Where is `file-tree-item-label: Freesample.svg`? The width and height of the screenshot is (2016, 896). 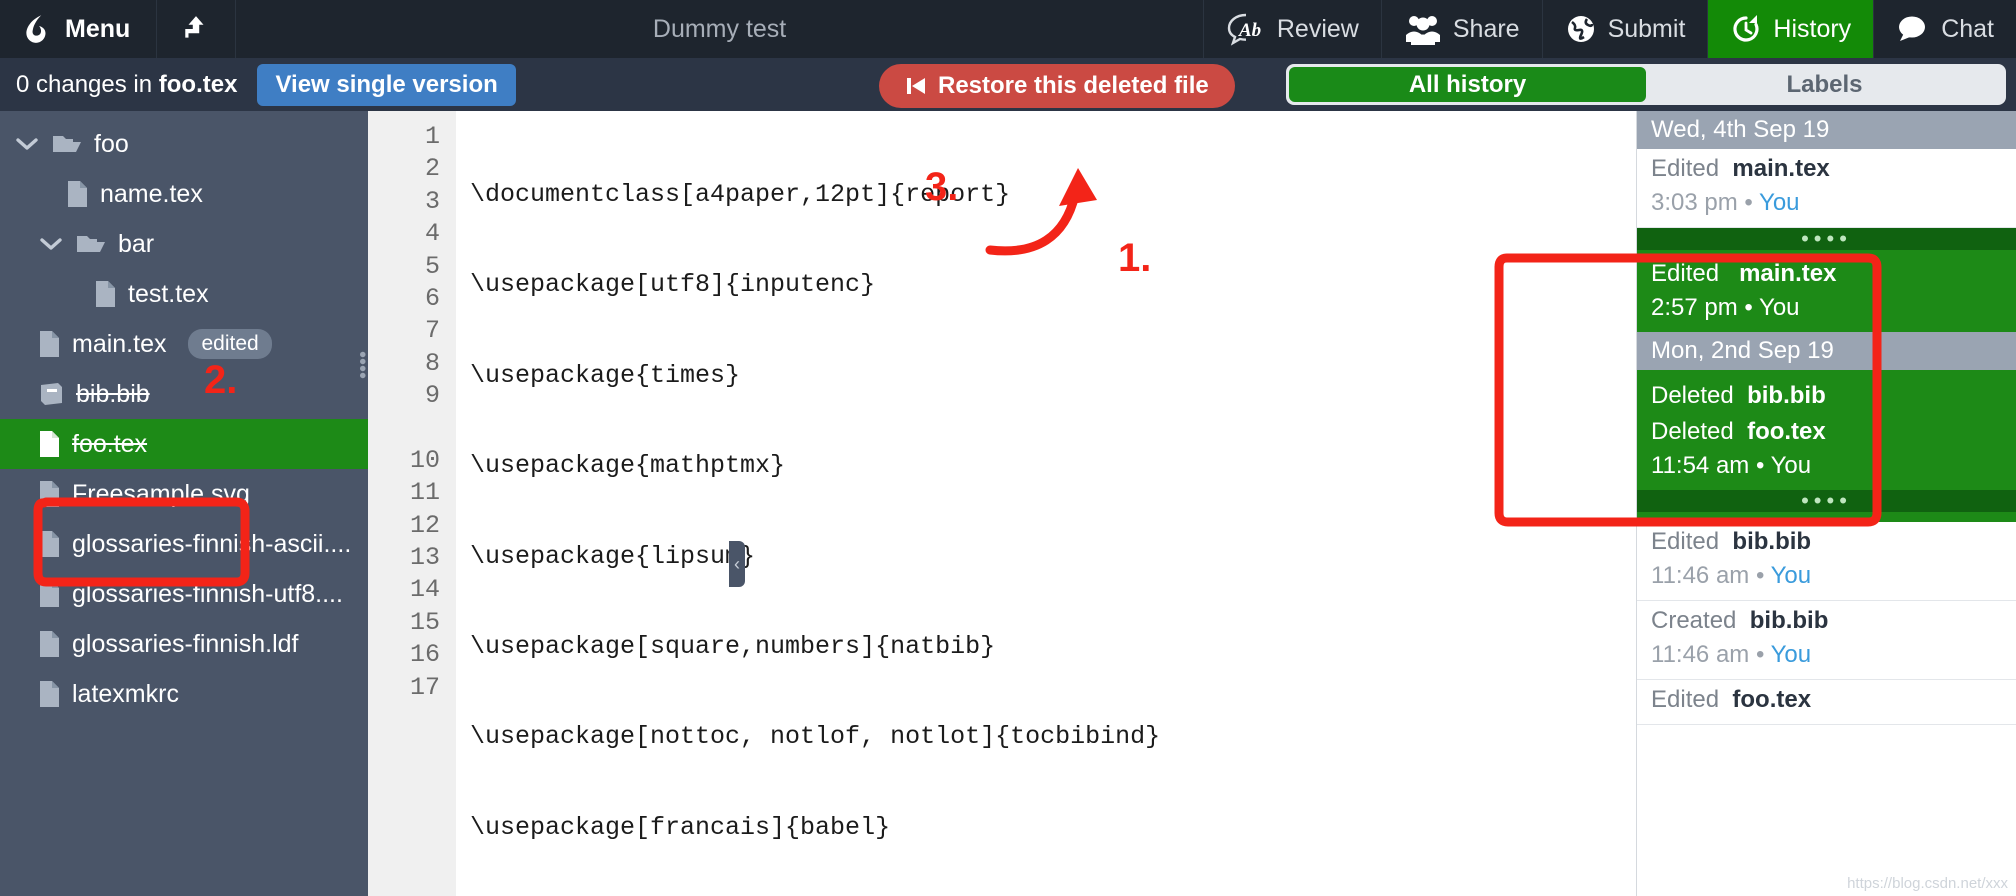
file-tree-item-label: Freesample.svg is located at coordinates (161, 493).